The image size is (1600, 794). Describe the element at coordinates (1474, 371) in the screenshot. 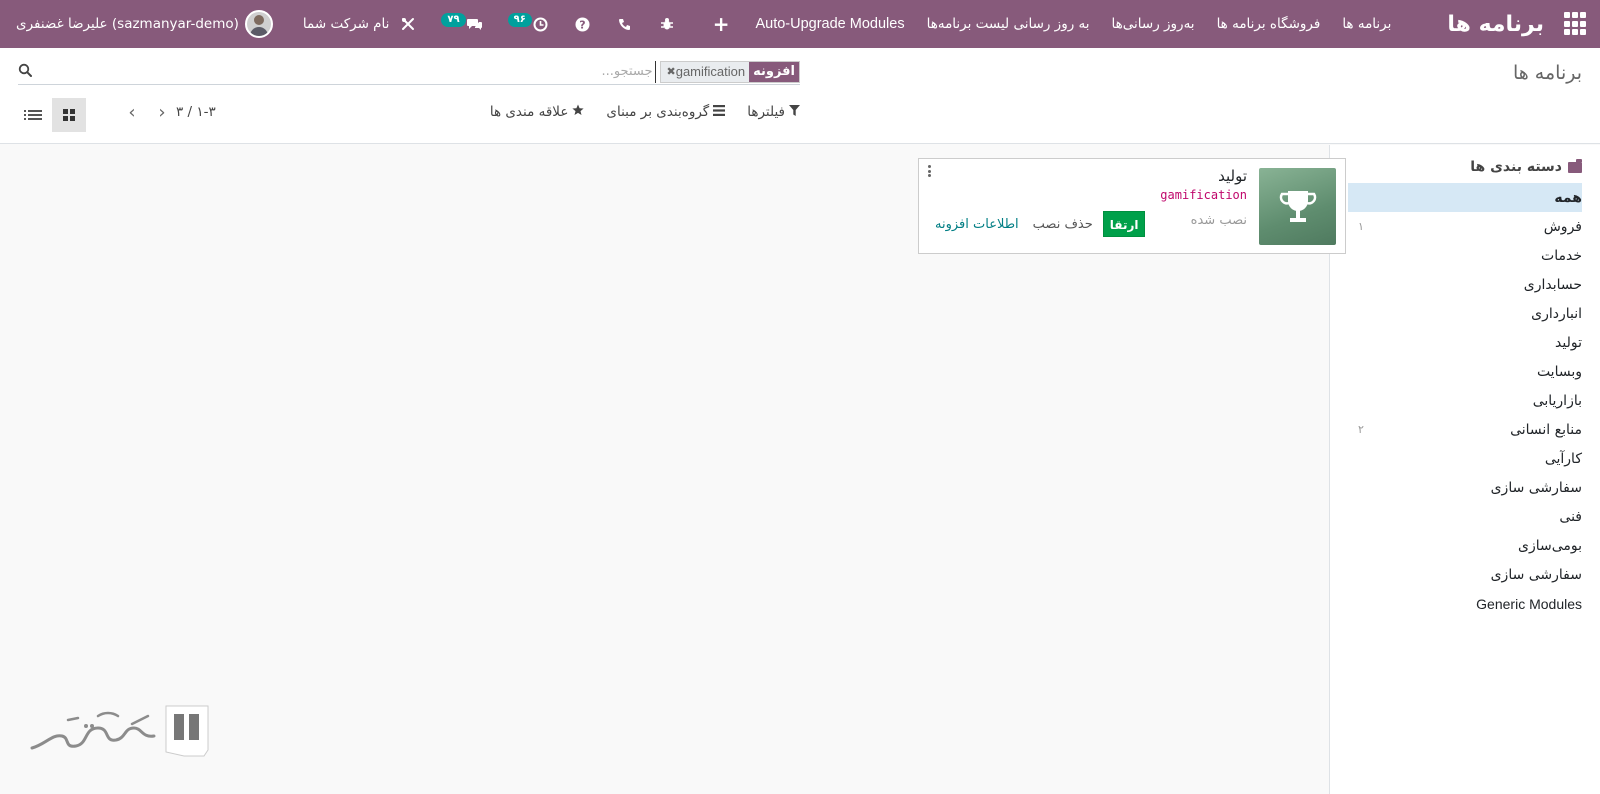

I see `category-item-website: وبسایت` at that location.